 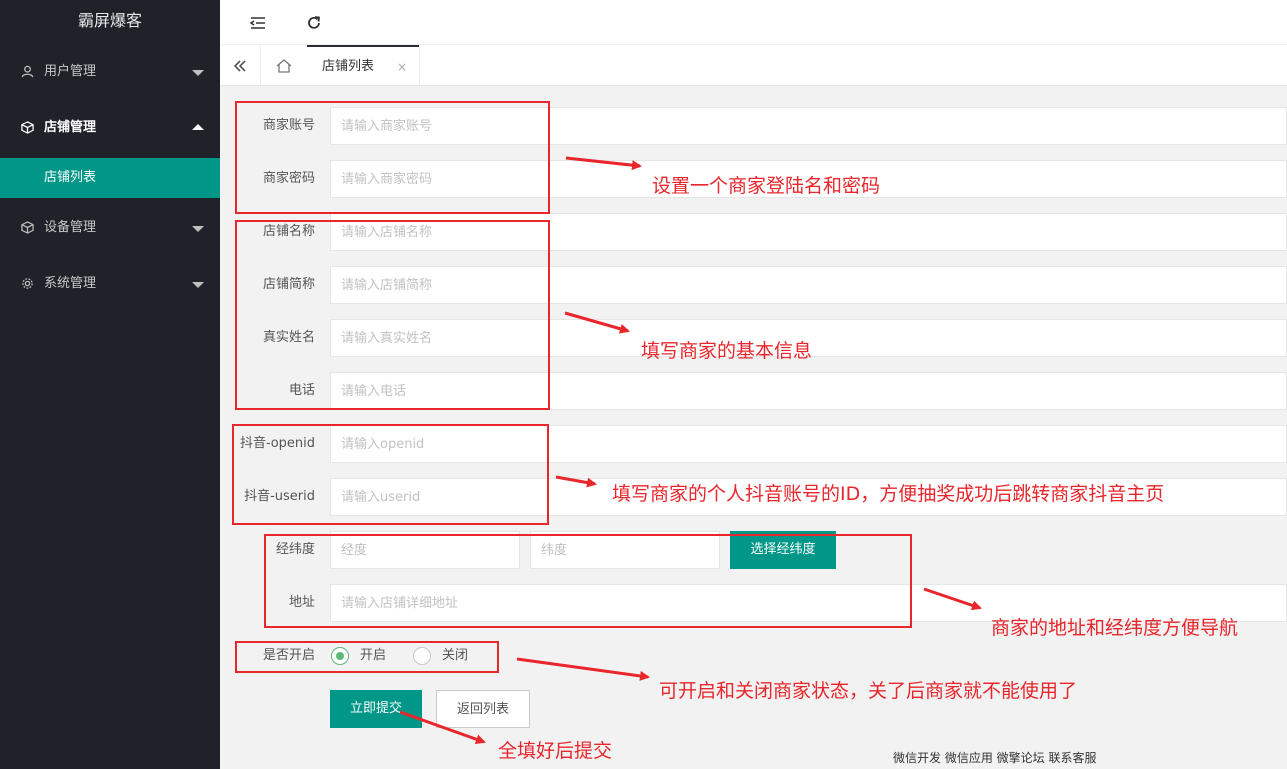 I want to click on annotation-box-login, so click(x=392, y=157).